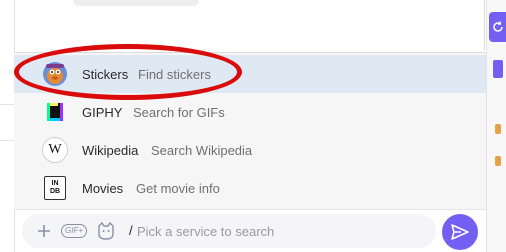 This screenshot has width=506, height=252. Describe the element at coordinates (179, 112) in the screenshot. I see `service-description: Search for GIFs` at that location.